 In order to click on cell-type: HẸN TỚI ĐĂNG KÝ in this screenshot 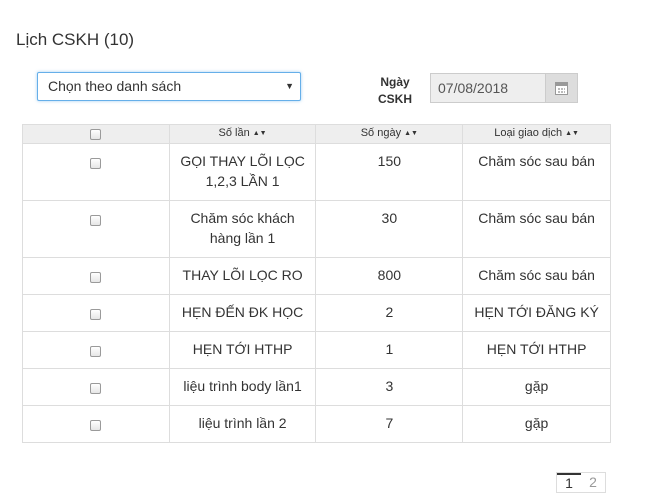, I will do `click(536, 313)`.